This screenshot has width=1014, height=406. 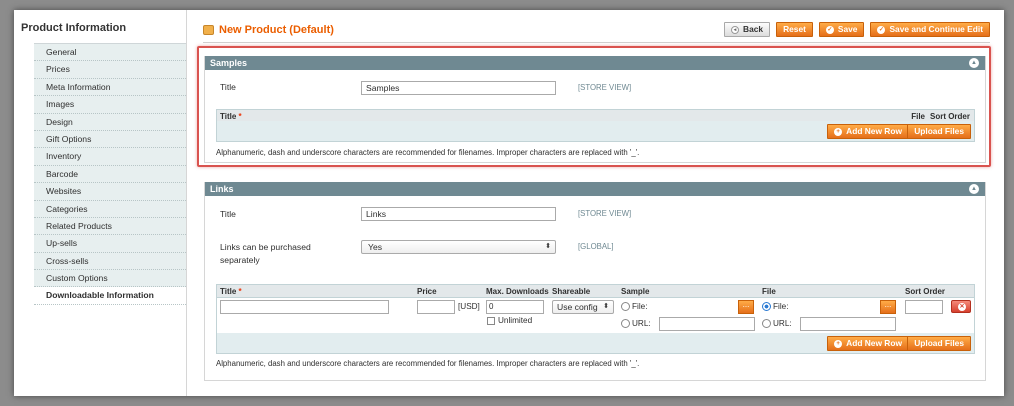 I want to click on samples-grid-footer: + Add New Row Upload Files, so click(x=595, y=131).